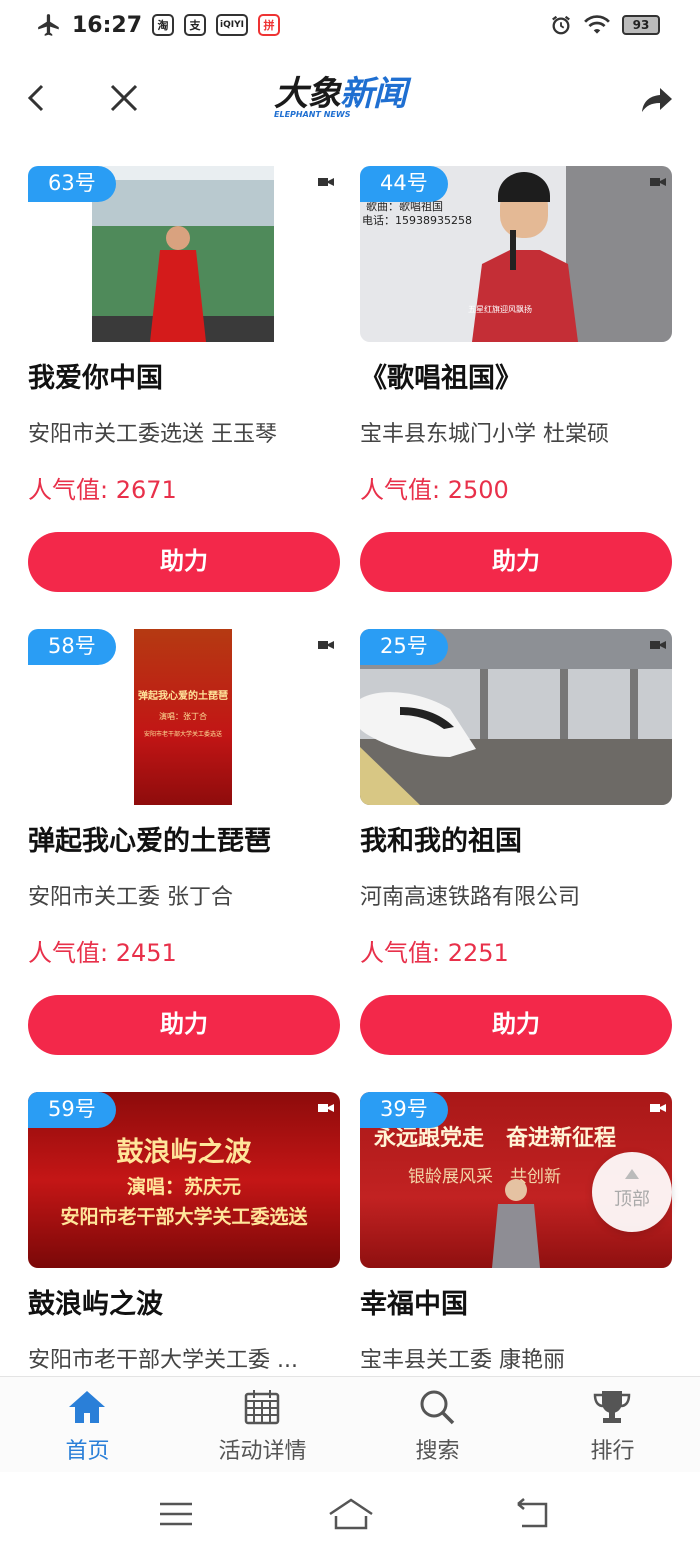 This screenshot has width=700, height=1555. What do you see at coordinates (612, 1407) in the screenshot?
I see `trophy-icon` at bounding box center [612, 1407].